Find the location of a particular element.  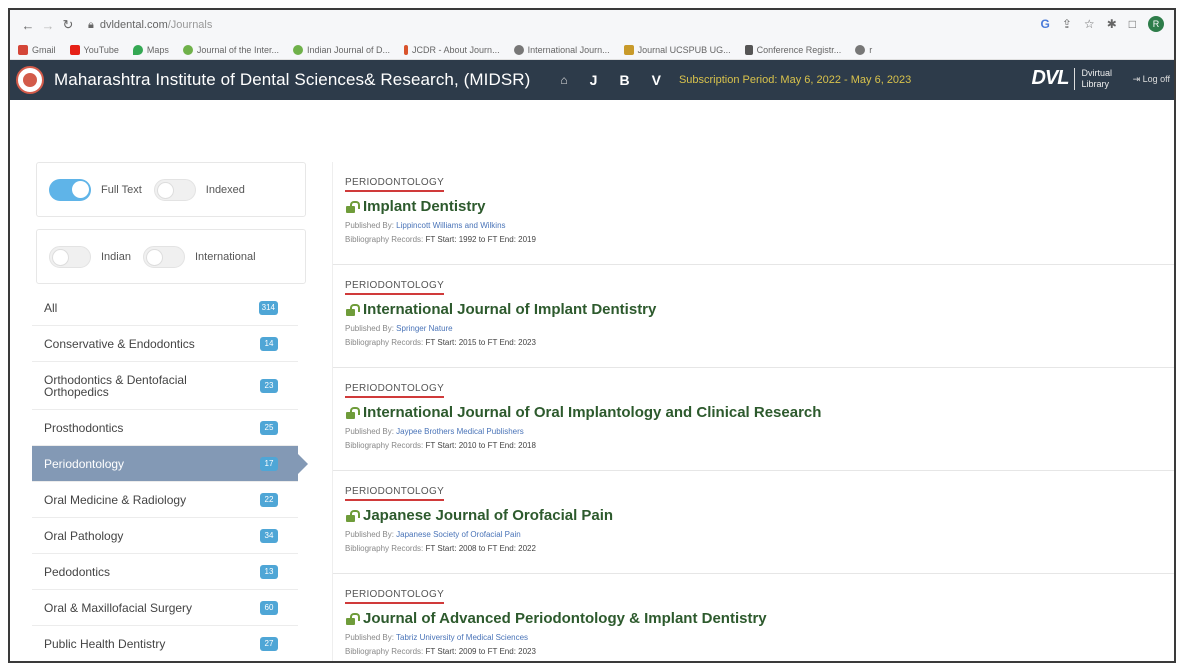

publisher-link: Springer Nature is located at coordinates (424, 328).